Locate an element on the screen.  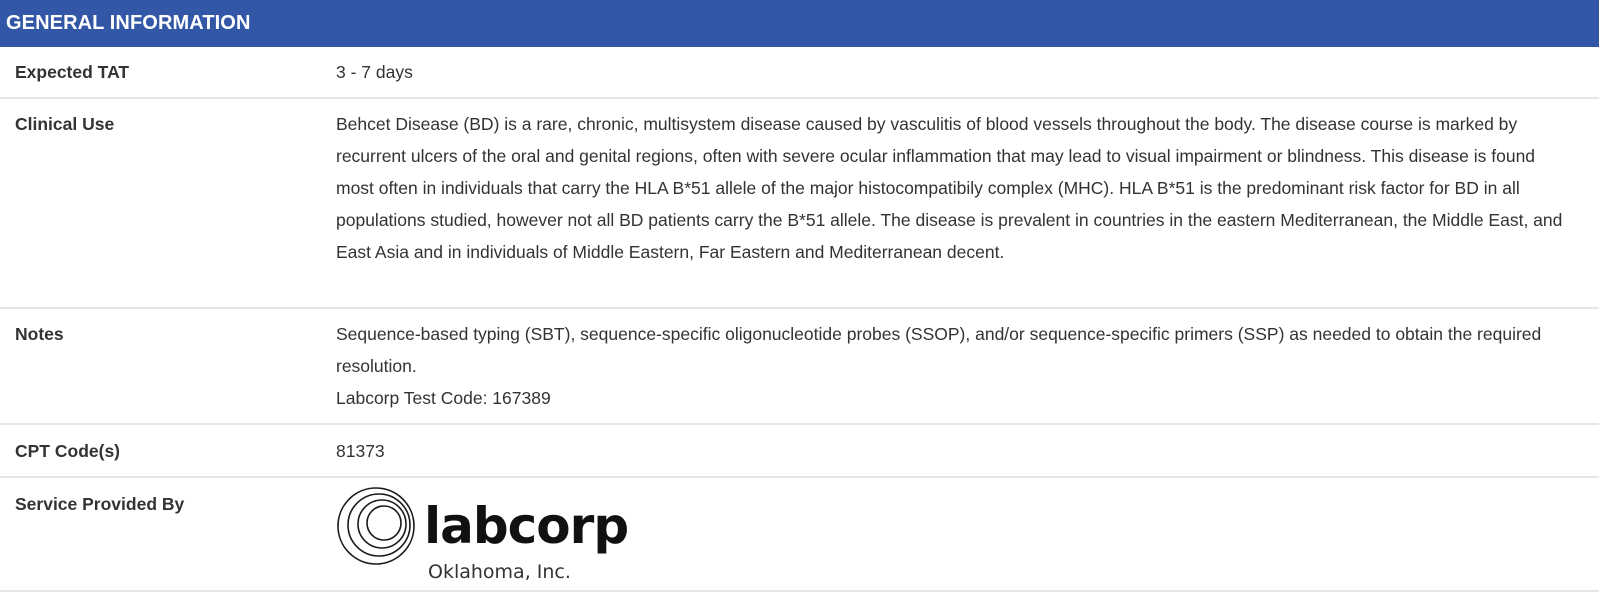
clinical-use-label: Clinical Use is located at coordinates (65, 124).